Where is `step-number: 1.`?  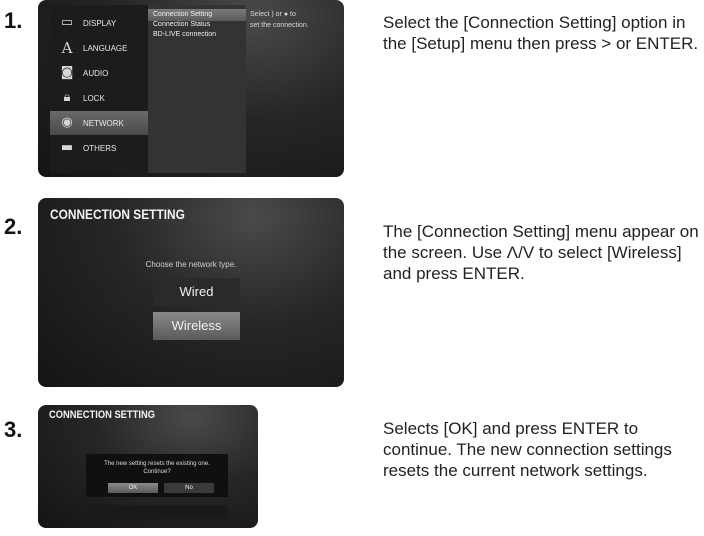 step-number: 1. is located at coordinates (13, 20).